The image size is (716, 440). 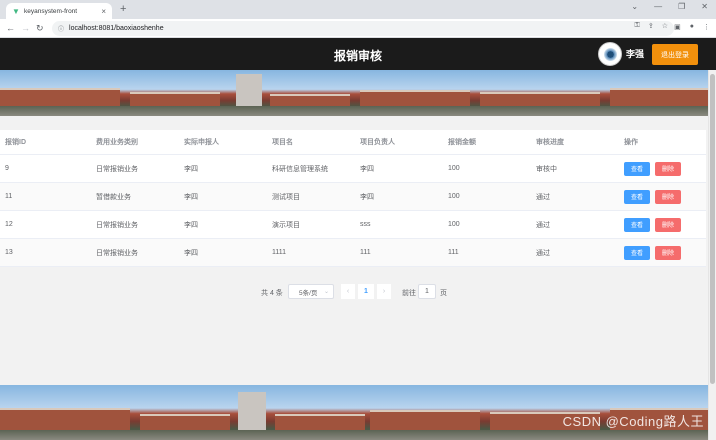 I want to click on menu-icon: ⋮, so click(x=706, y=27).